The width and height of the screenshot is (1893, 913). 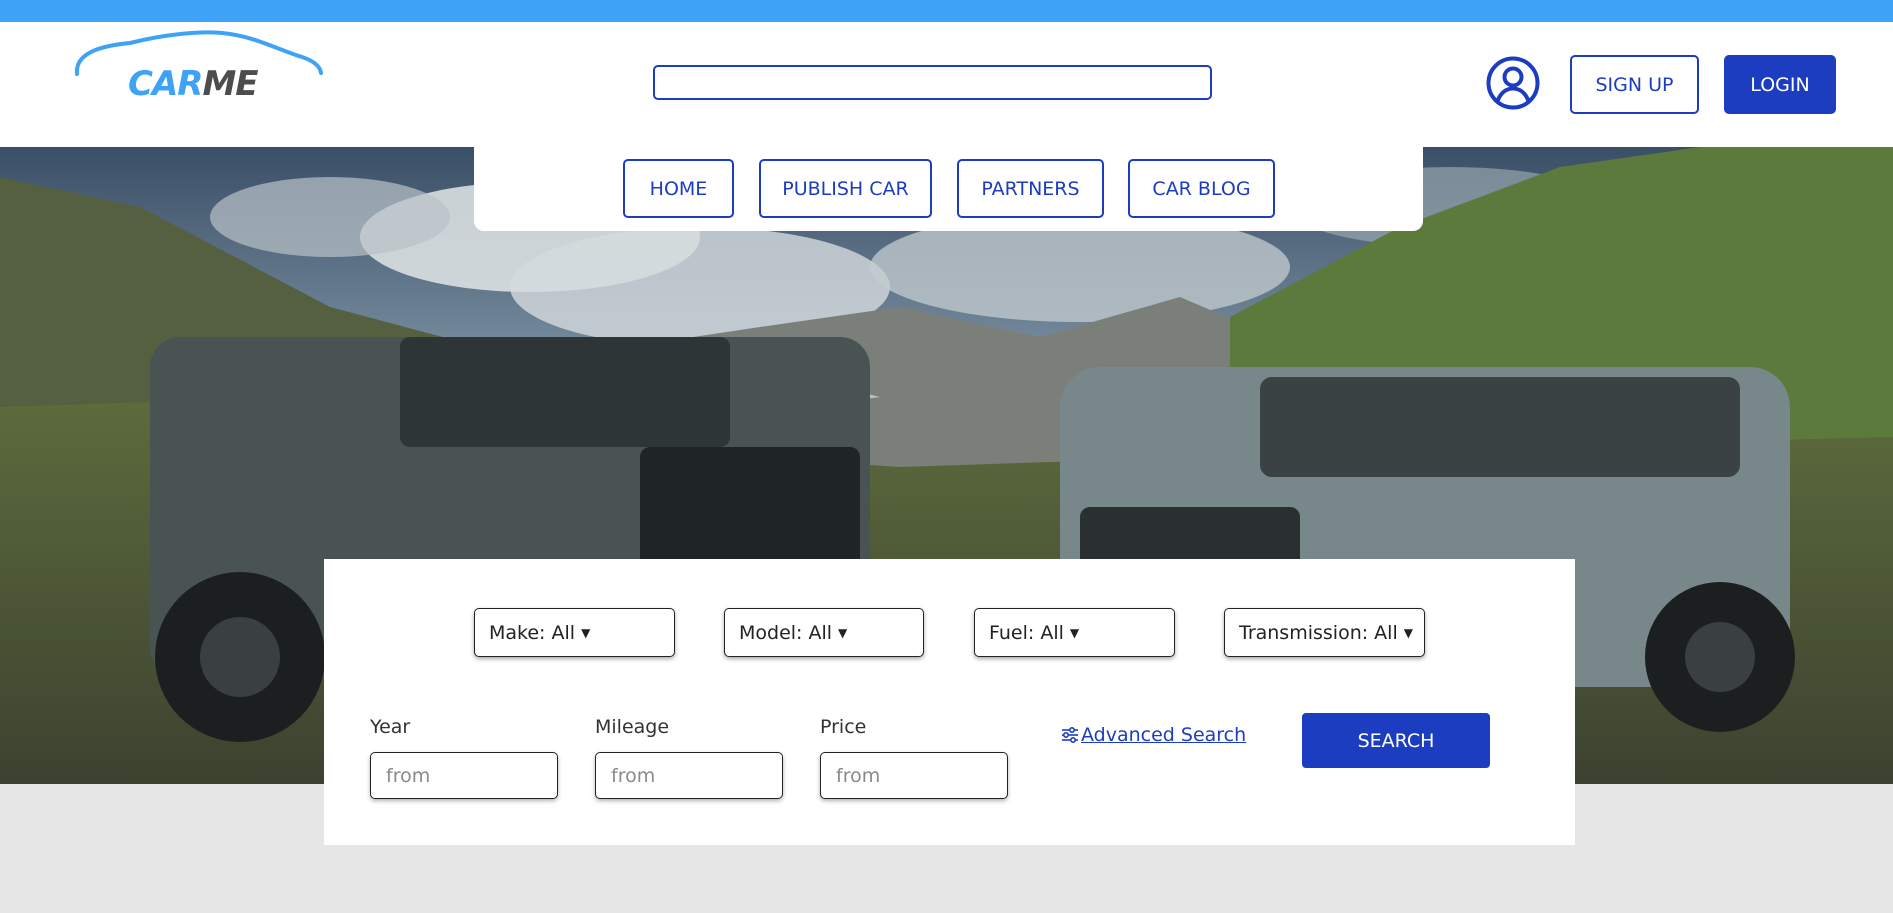 What do you see at coordinates (914, 775) in the screenshot?
I see `price-from-input` at bounding box center [914, 775].